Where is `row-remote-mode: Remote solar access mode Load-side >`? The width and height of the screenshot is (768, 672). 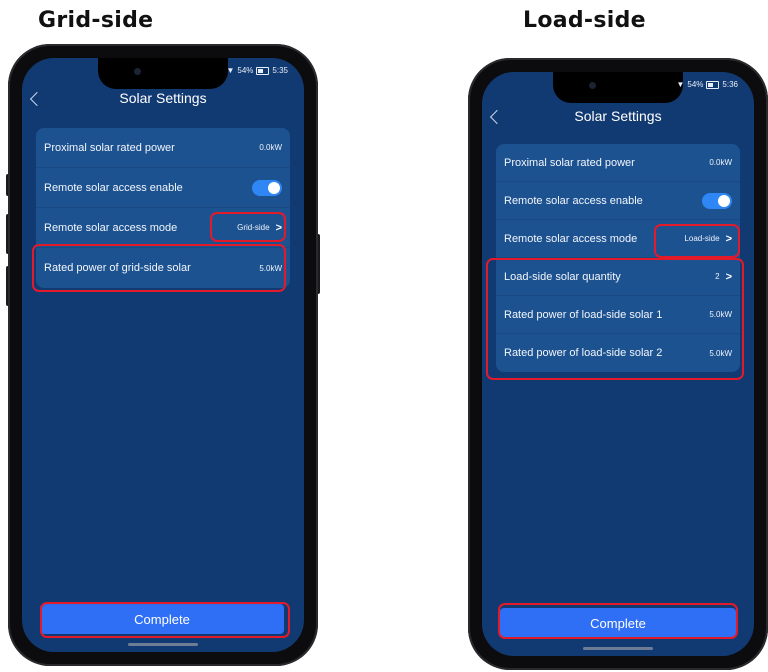 row-remote-mode: Remote solar access mode Load-side > is located at coordinates (618, 239).